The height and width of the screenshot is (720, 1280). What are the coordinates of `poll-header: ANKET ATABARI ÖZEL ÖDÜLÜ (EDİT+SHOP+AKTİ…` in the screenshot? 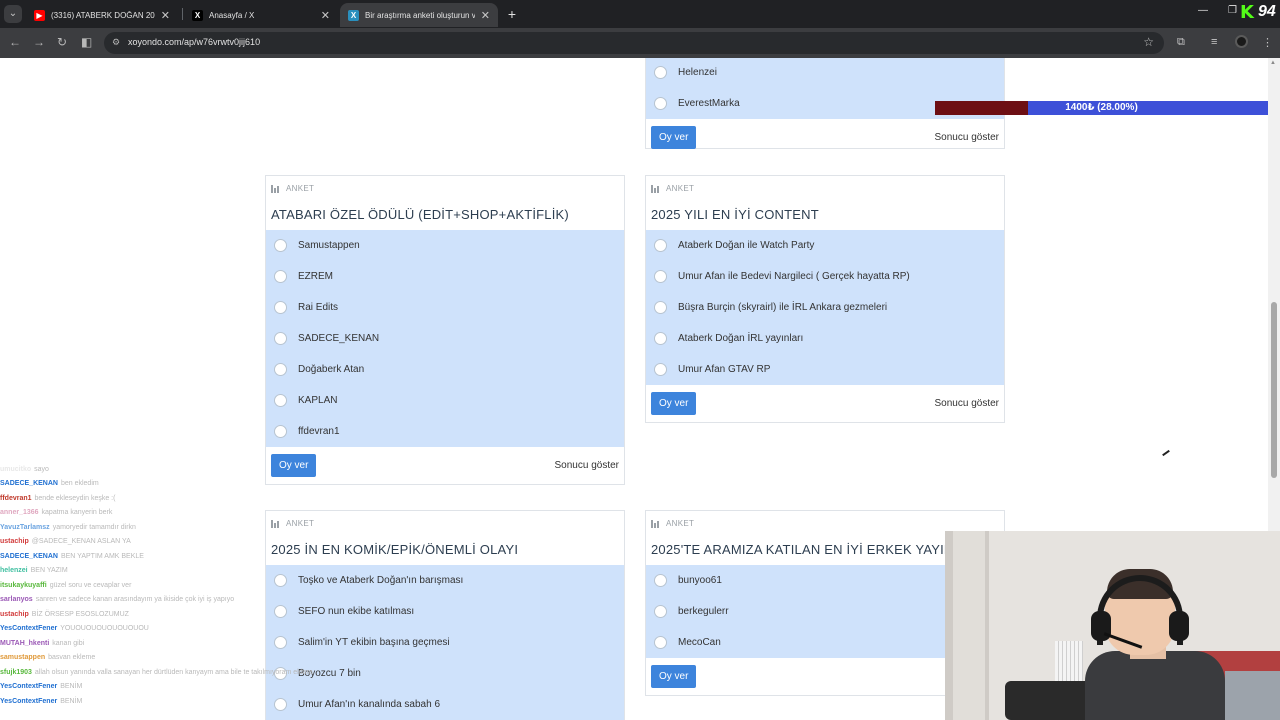 It's located at (445, 203).